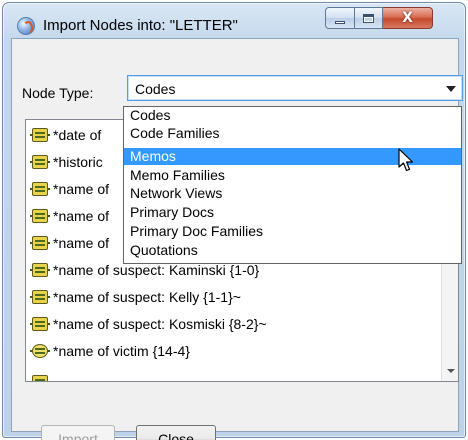 Image resolution: width=468 pixels, height=440 pixels. I want to click on dropdown-option: Network Views, so click(292, 193).